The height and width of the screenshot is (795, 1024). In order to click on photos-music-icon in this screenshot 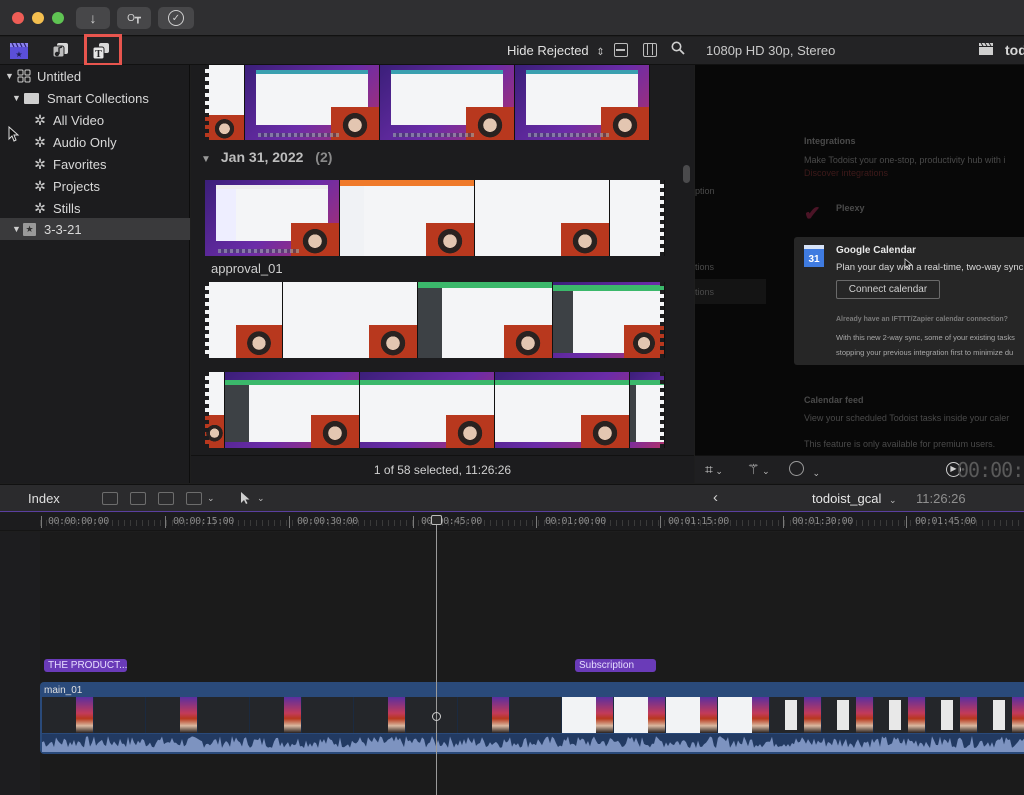, I will do `click(60, 50)`.